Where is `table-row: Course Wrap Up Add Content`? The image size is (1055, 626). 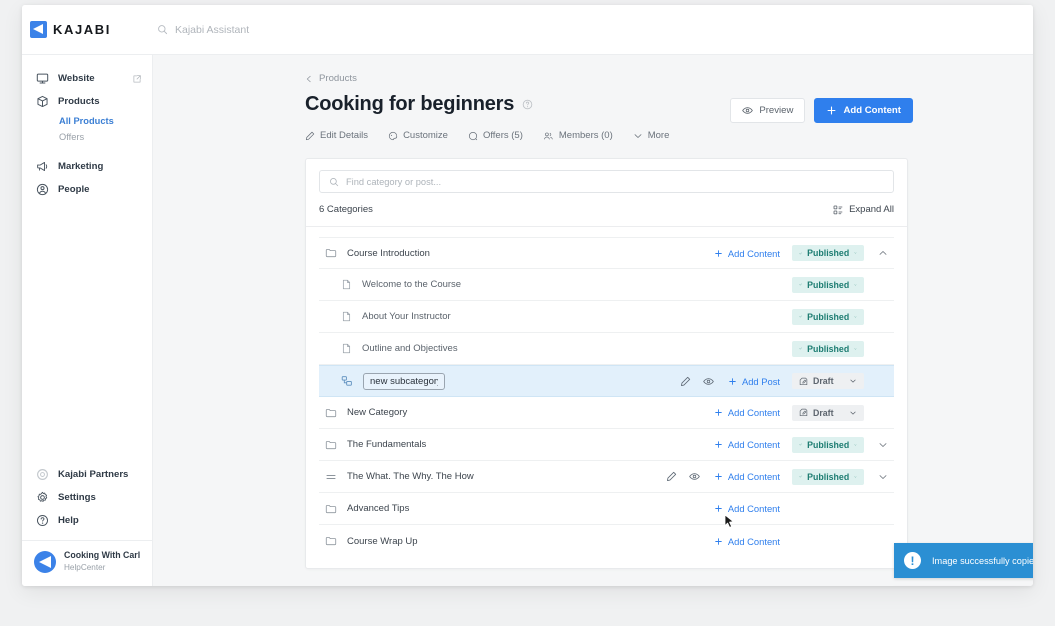 table-row: Course Wrap Up Add Content is located at coordinates (606, 541).